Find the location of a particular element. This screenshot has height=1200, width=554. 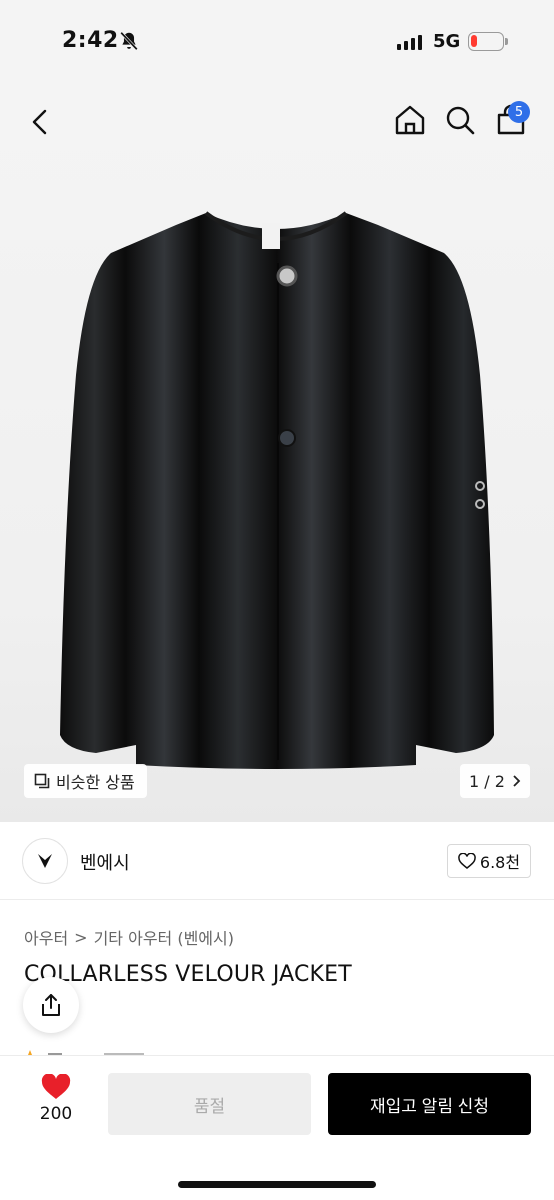

brand-like-button: 6.8천 is located at coordinates (489, 861).